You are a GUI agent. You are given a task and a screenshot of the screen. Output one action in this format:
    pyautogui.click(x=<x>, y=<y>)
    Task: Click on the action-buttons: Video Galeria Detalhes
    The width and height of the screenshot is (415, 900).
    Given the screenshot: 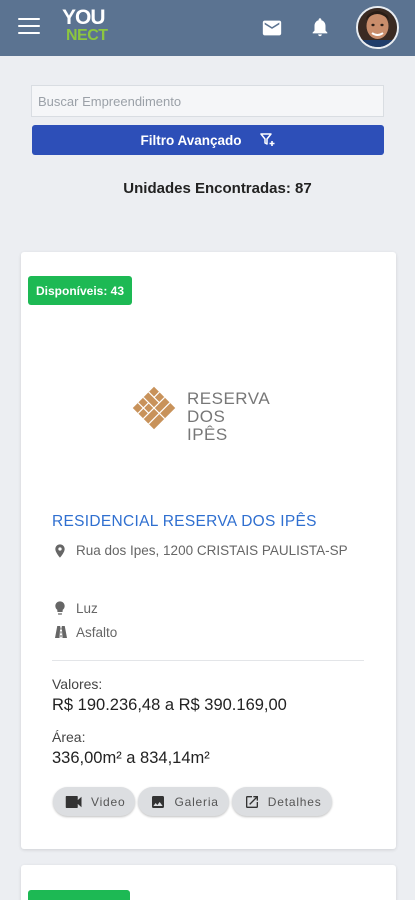 What is the action you would take?
    pyautogui.click(x=192, y=801)
    